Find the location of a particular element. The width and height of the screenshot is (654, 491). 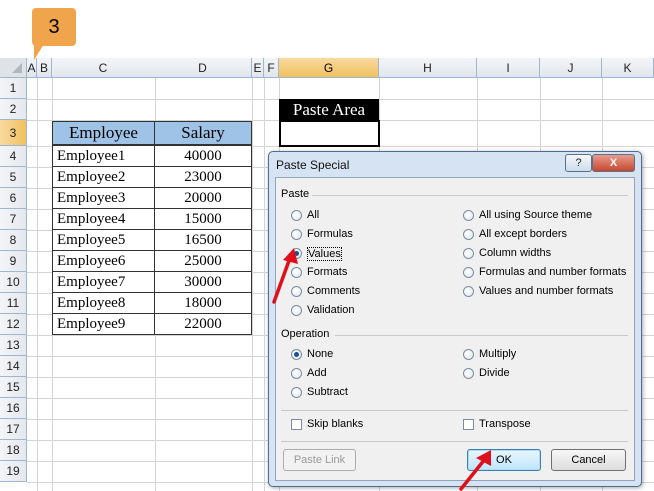

option-label-values: Values is located at coordinates (324, 254).